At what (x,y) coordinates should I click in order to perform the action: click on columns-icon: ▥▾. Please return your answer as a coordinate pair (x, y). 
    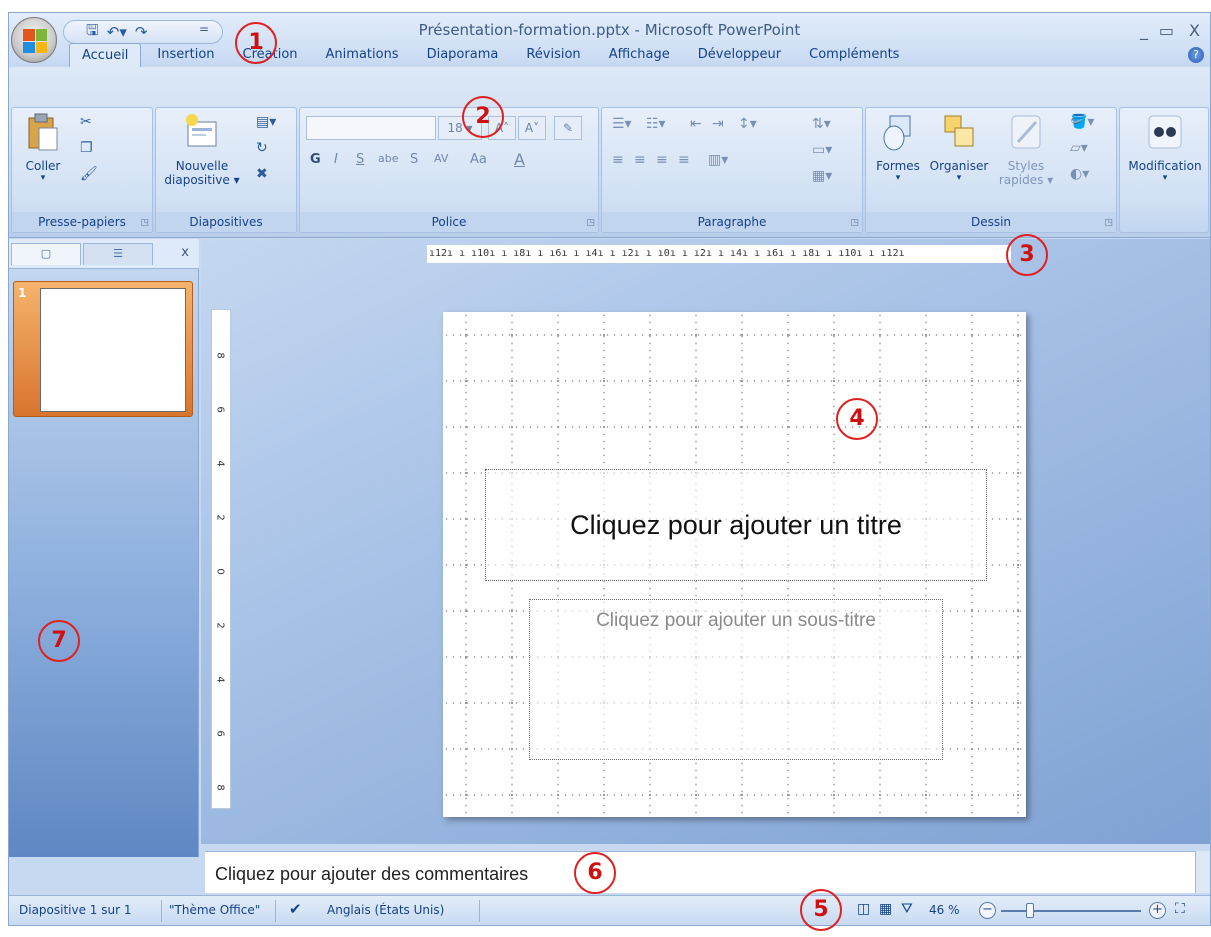
    Looking at the image, I should click on (718, 160).